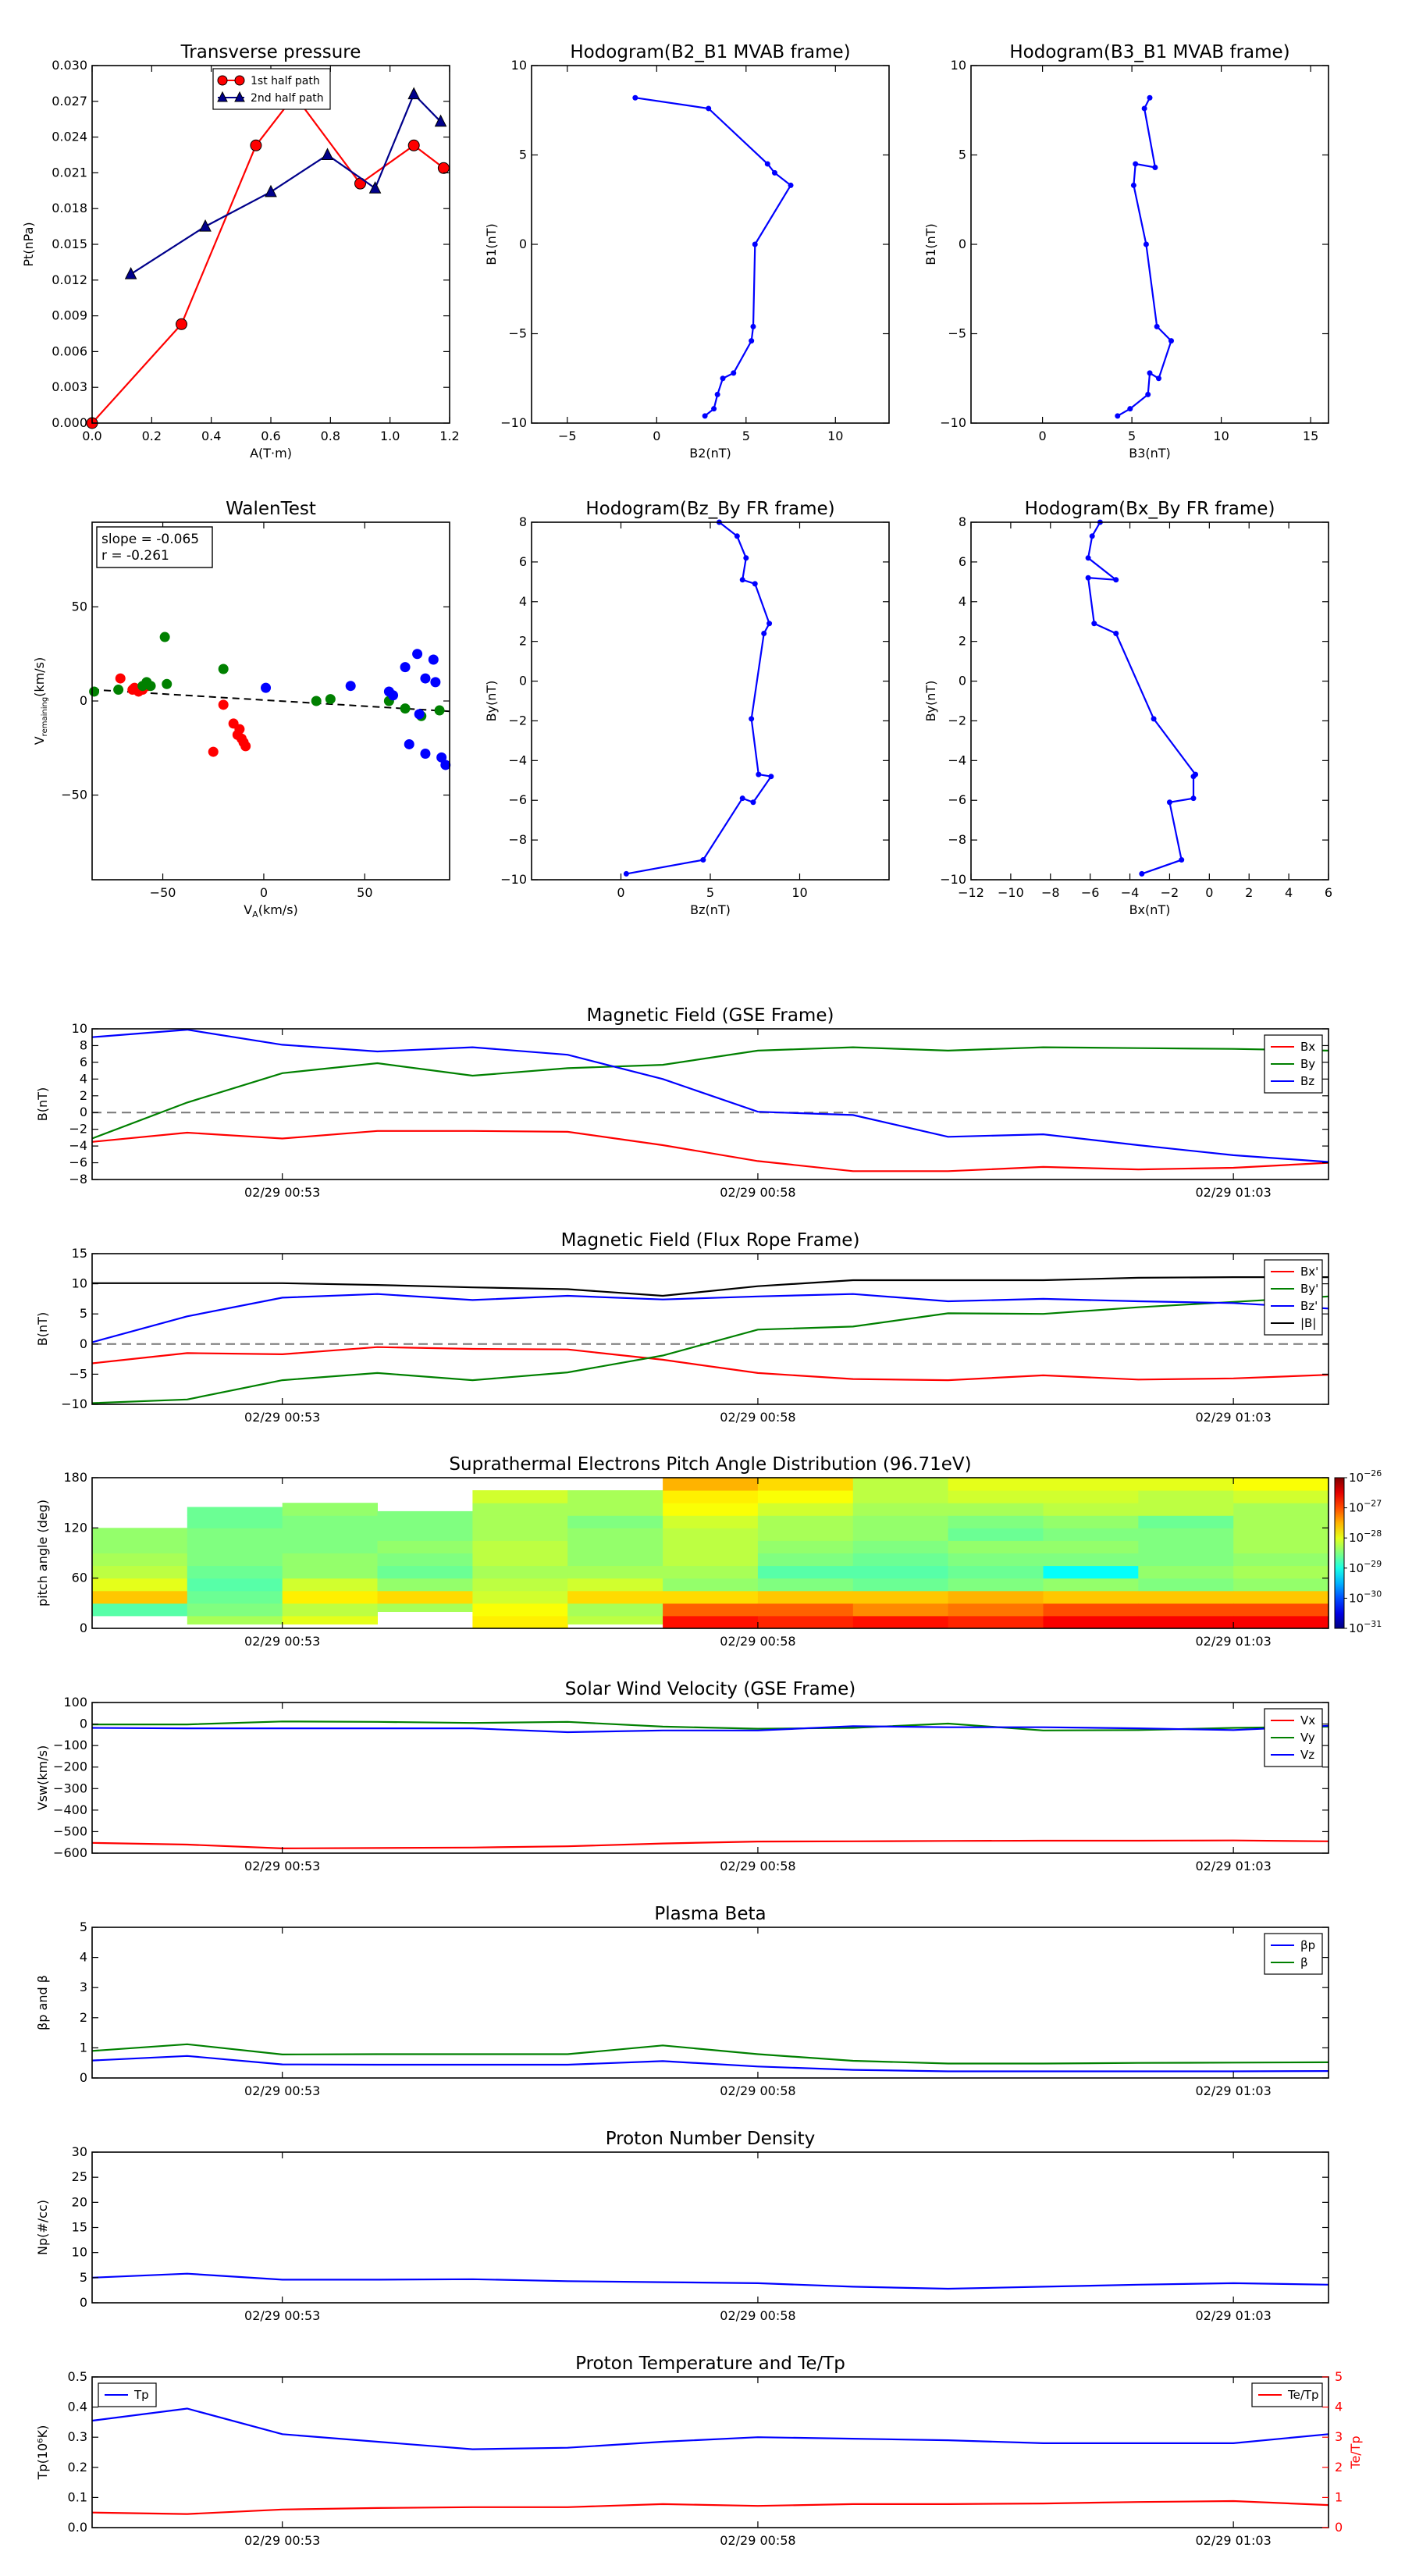 This screenshot has width=1405, height=2576. Describe the element at coordinates (43, 2227) in the screenshot. I see `y-axis-label: Np(#/cc)` at that location.